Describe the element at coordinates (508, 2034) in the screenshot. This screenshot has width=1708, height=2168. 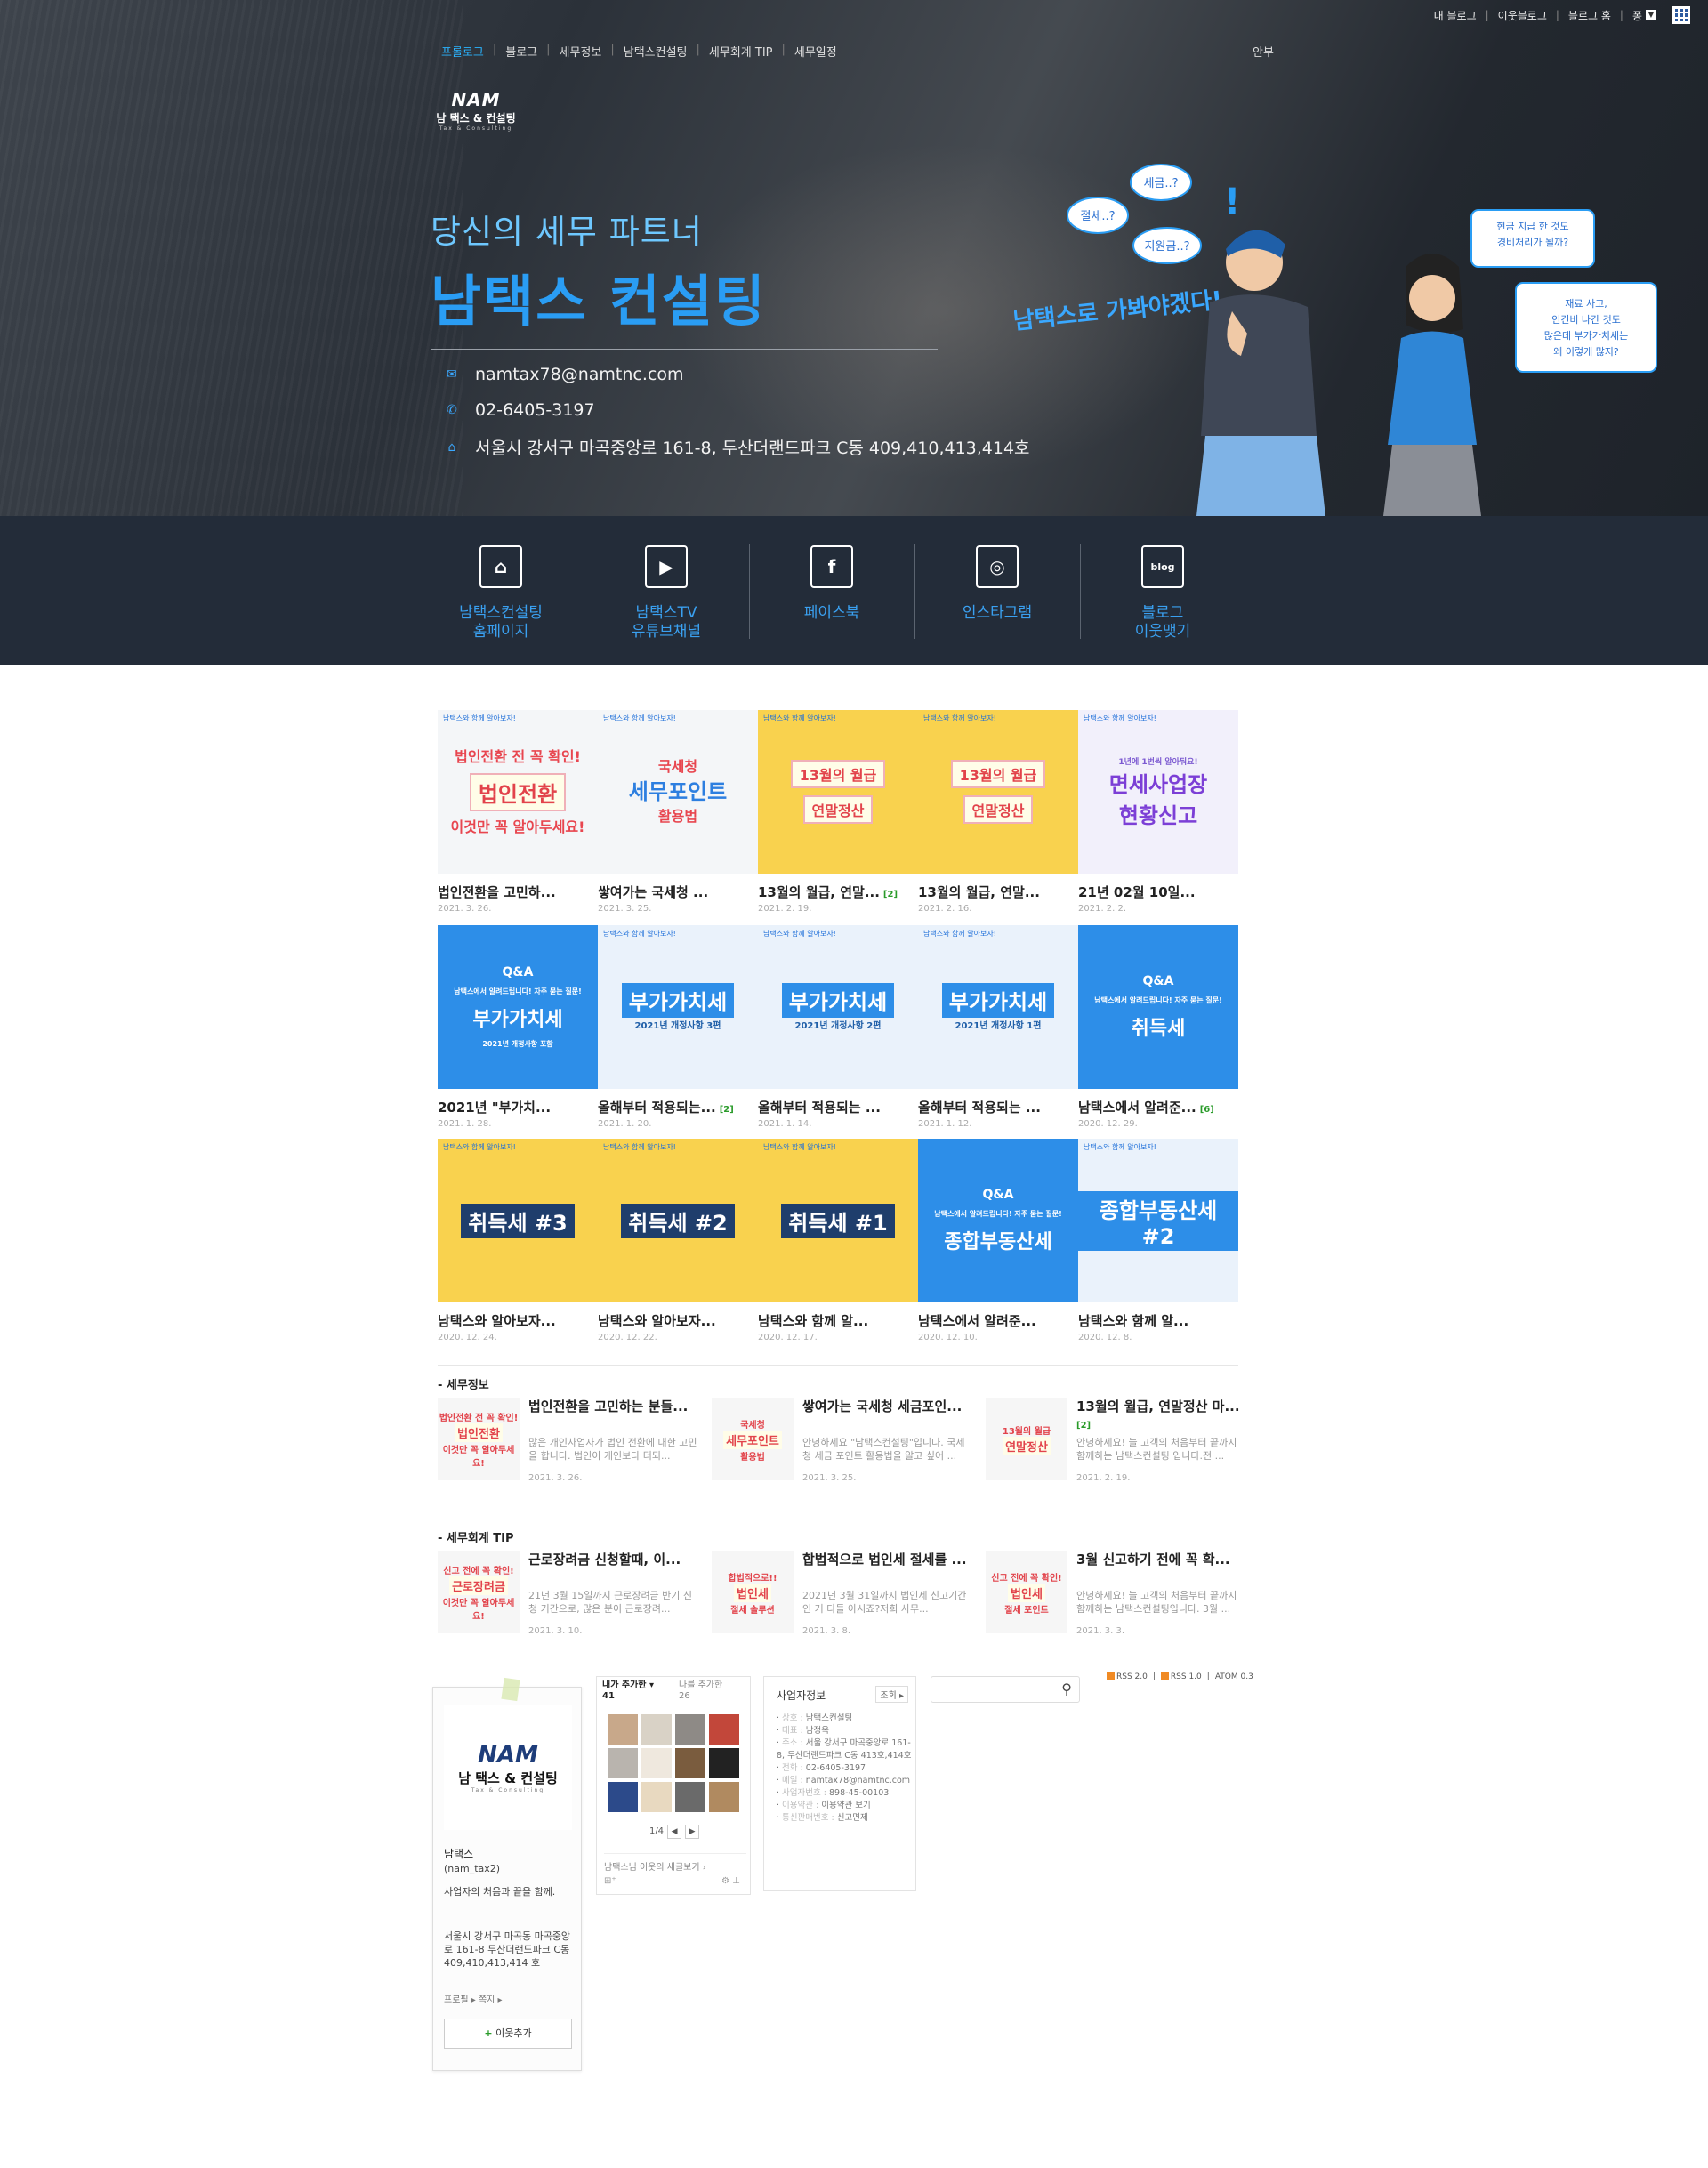
I see `add-neighbor-button: + 이웃추가` at that location.